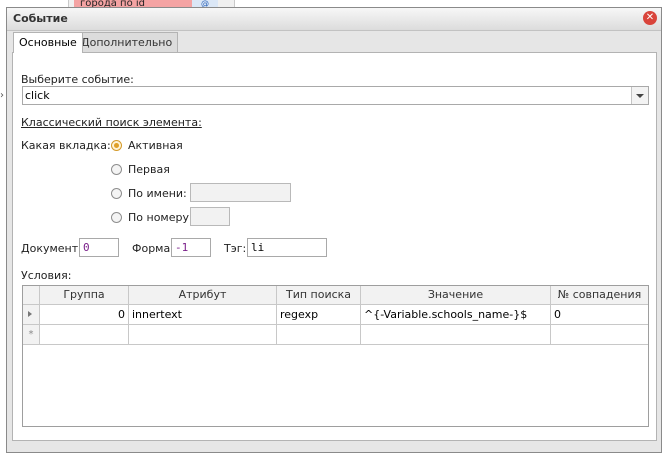  What do you see at coordinates (240, 192) in the screenshot?
I see `tab-name-input` at bounding box center [240, 192].